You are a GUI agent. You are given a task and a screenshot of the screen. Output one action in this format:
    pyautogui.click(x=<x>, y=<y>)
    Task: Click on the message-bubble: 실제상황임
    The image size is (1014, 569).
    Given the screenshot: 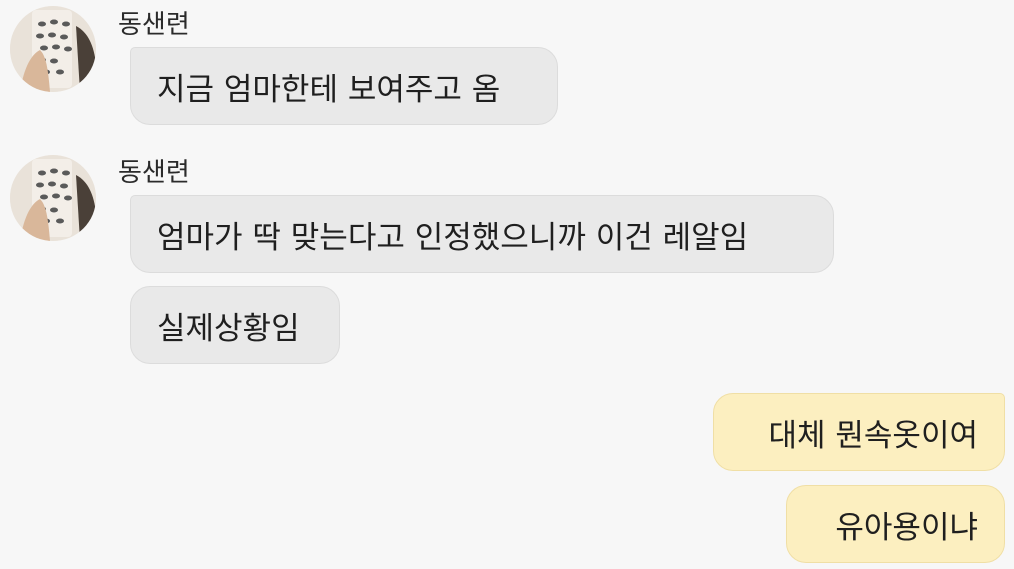 What is the action you would take?
    pyautogui.click(x=235, y=325)
    